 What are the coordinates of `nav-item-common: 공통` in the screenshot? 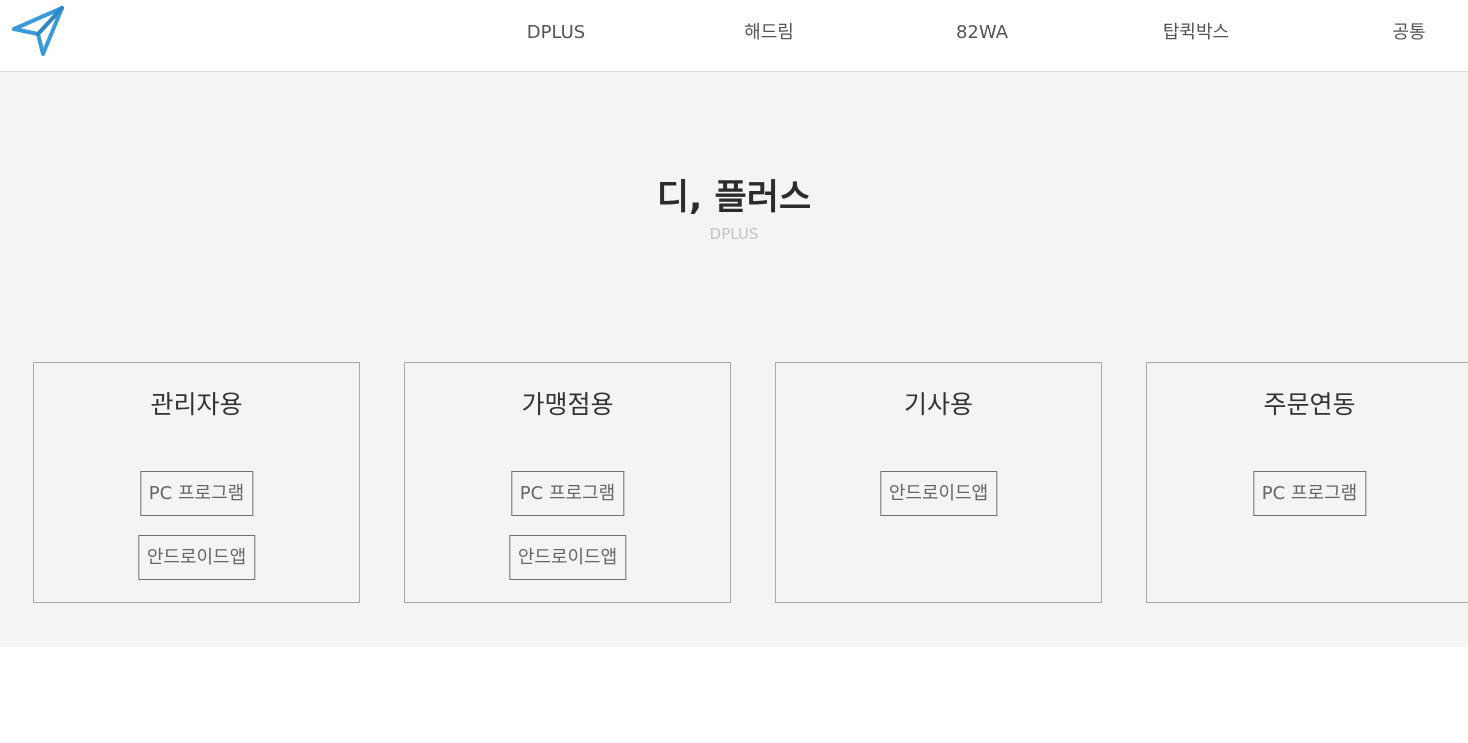 It's located at (1408, 33).